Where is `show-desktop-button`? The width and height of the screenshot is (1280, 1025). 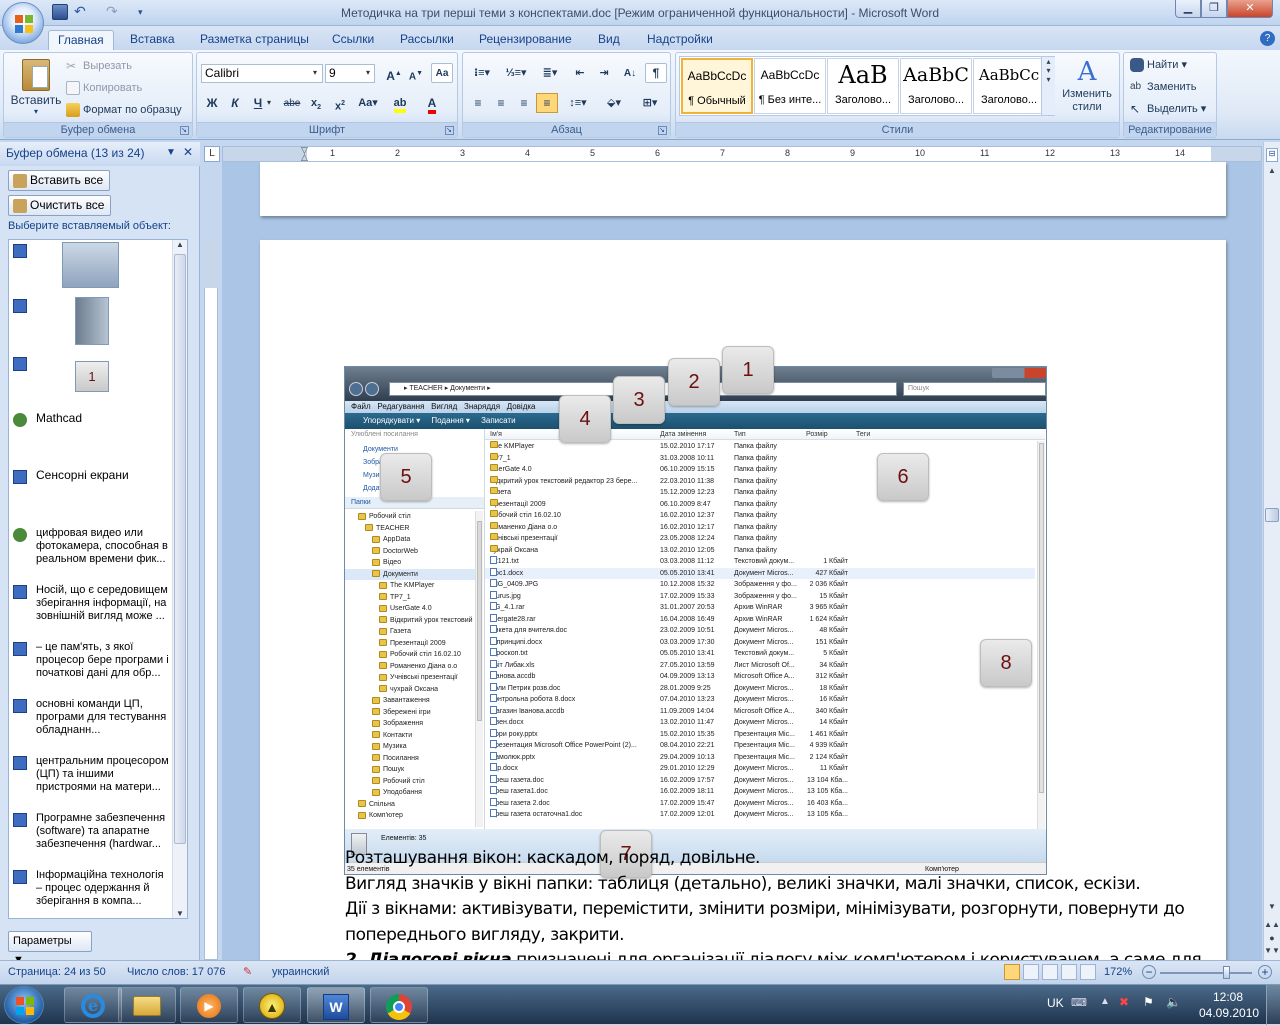
show-desktop-button is located at coordinates (1273, 1005).